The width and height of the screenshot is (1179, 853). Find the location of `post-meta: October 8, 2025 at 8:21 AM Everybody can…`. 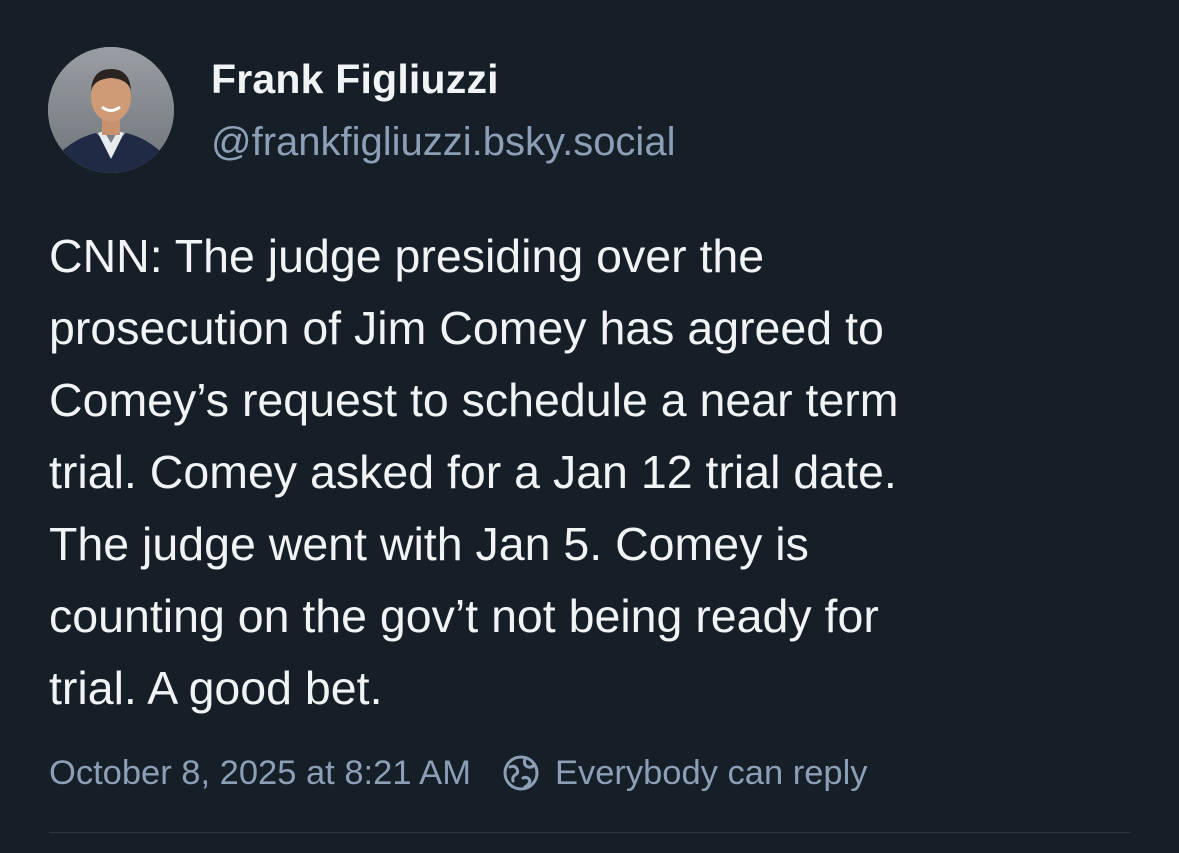

post-meta: October 8, 2025 at 8:21 AM Everybody can… is located at coordinates (458, 773).